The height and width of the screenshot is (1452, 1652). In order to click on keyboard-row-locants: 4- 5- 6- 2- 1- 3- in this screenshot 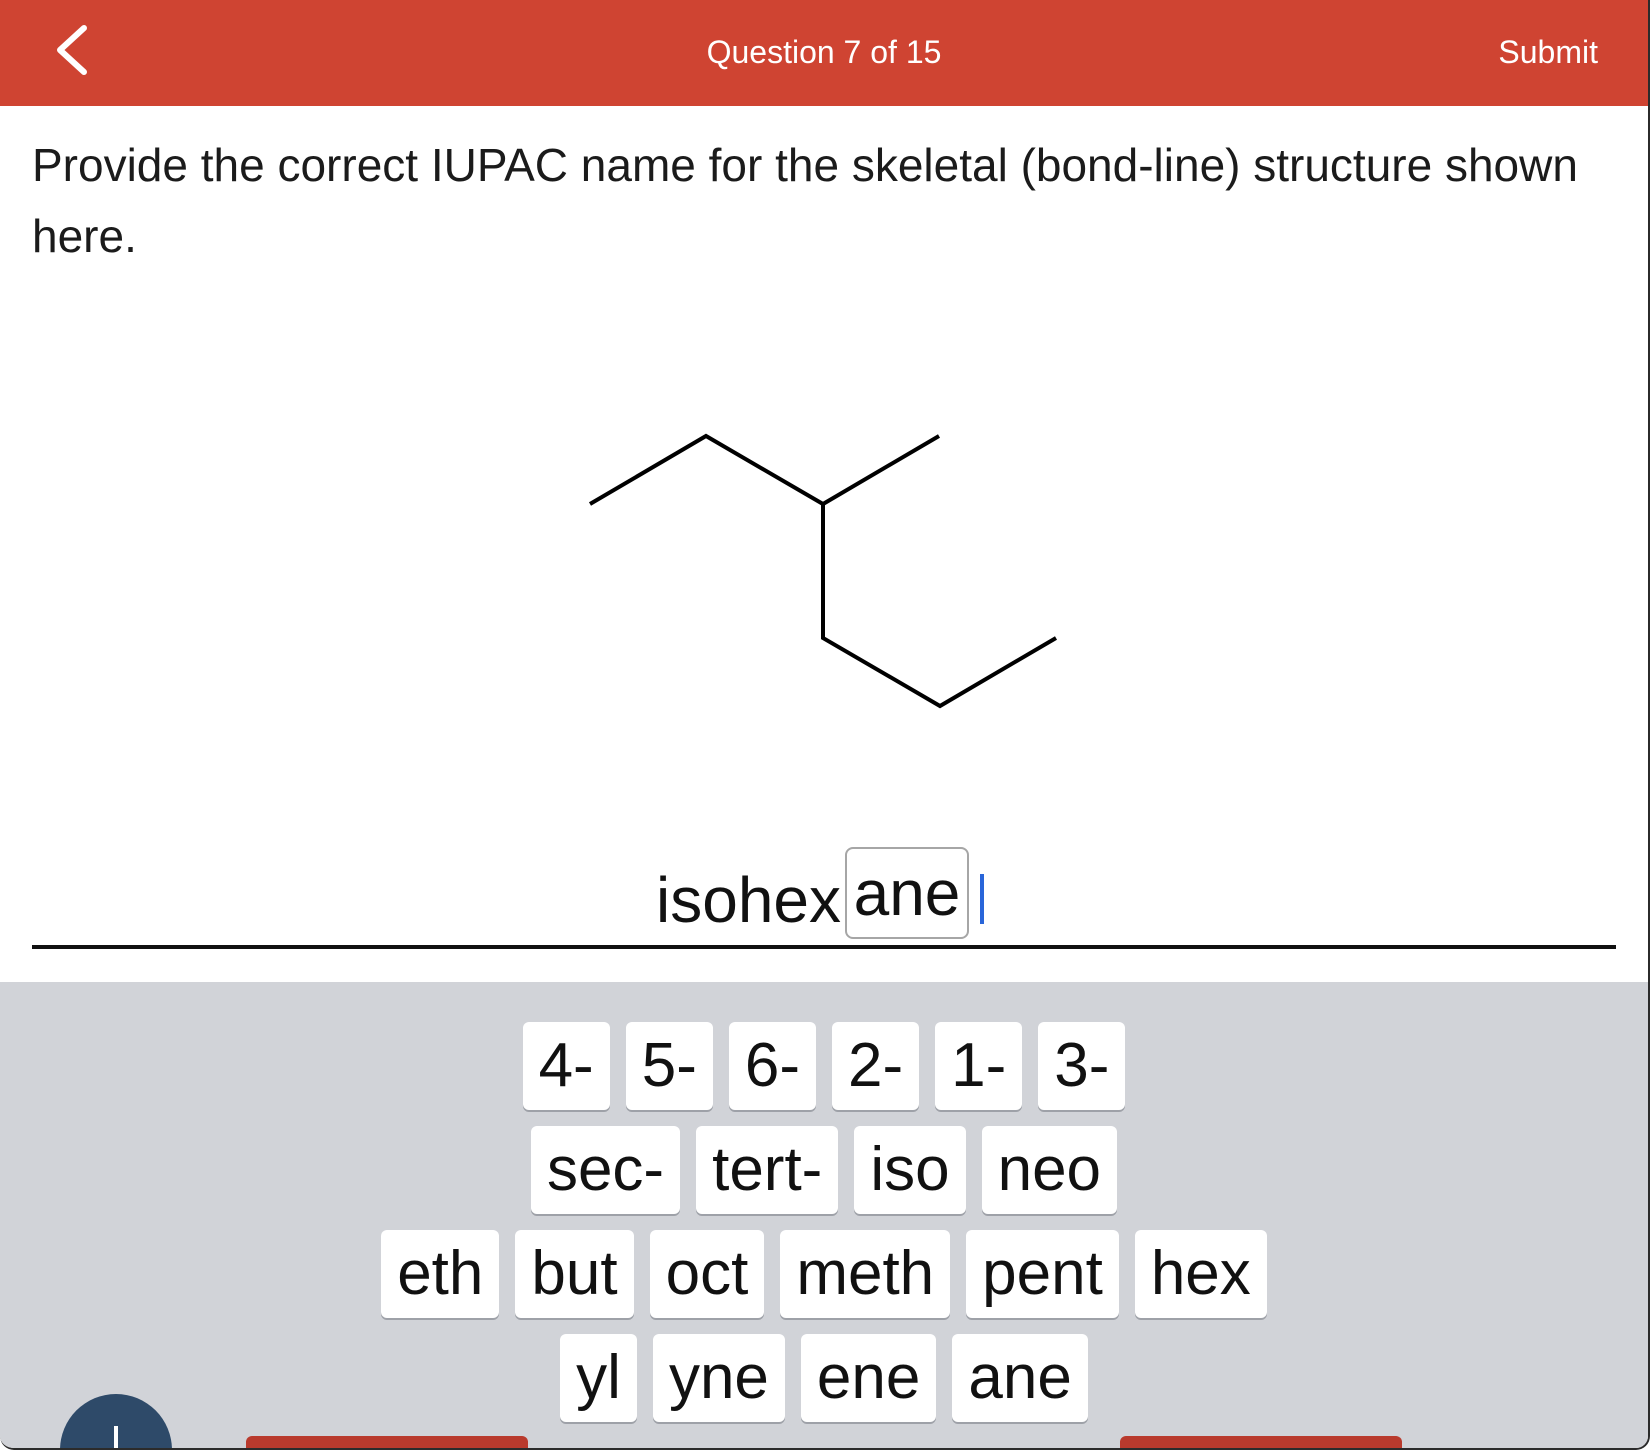, I will do `click(824, 1067)`.